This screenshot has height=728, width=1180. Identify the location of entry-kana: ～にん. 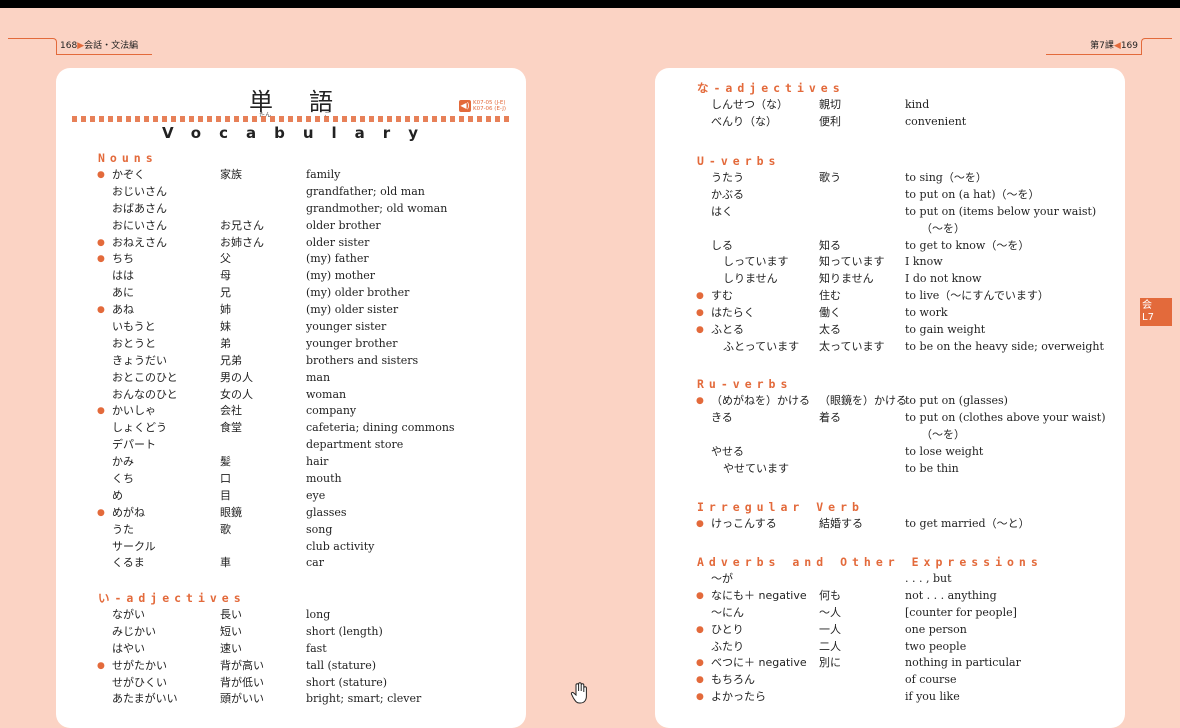
(727, 612).